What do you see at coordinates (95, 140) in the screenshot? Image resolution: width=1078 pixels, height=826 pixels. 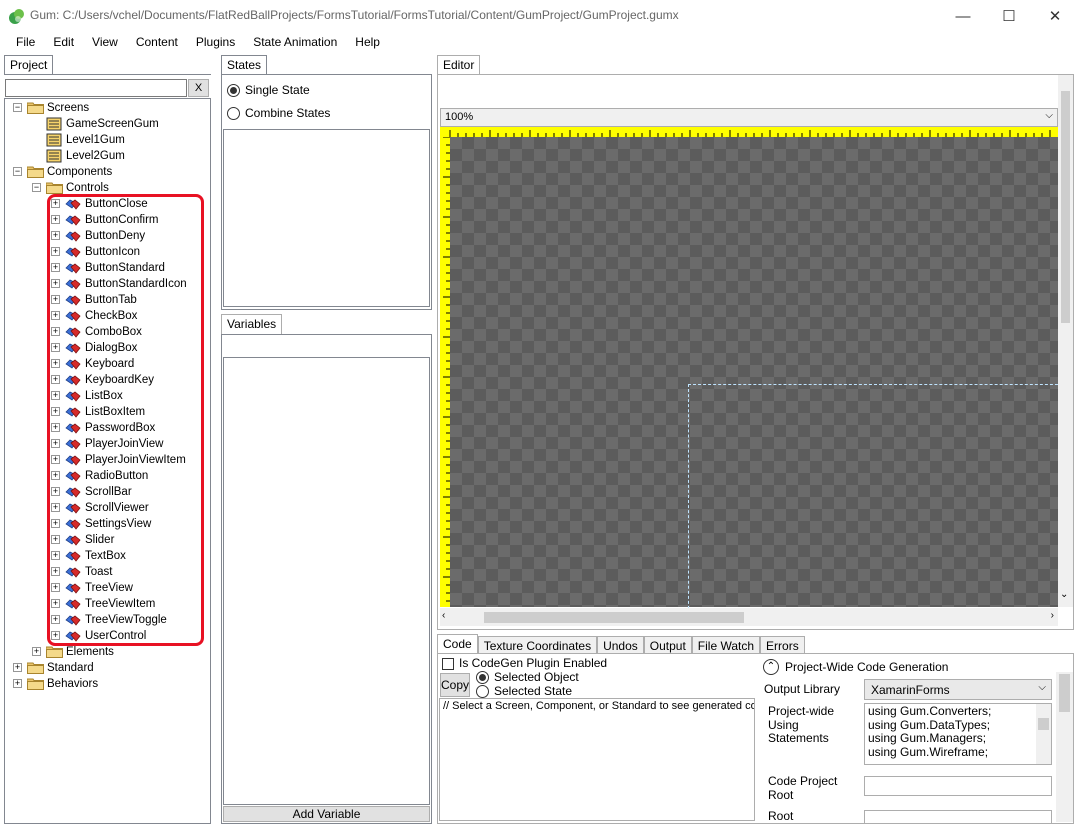 I see `tree-screen-item: Level1Gum` at bounding box center [95, 140].